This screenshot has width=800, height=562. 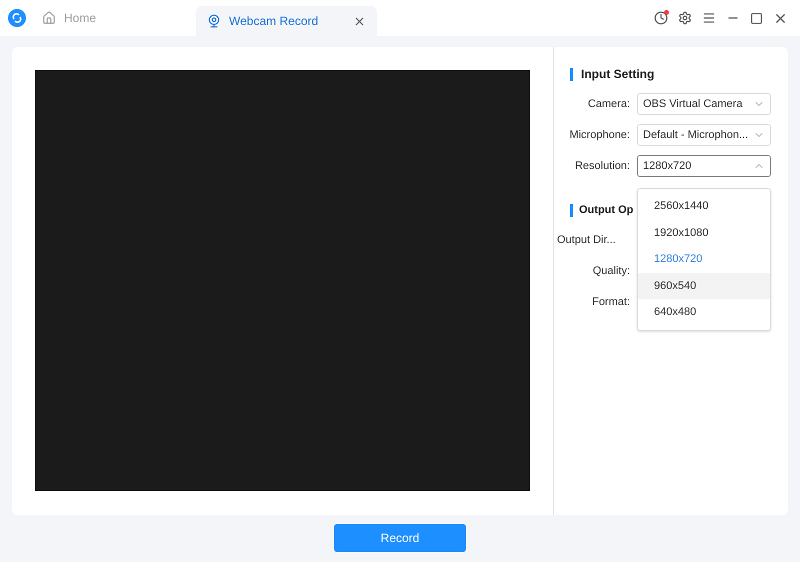 What do you see at coordinates (704, 312) in the screenshot?
I see `dropdown-option: 640x480` at bounding box center [704, 312].